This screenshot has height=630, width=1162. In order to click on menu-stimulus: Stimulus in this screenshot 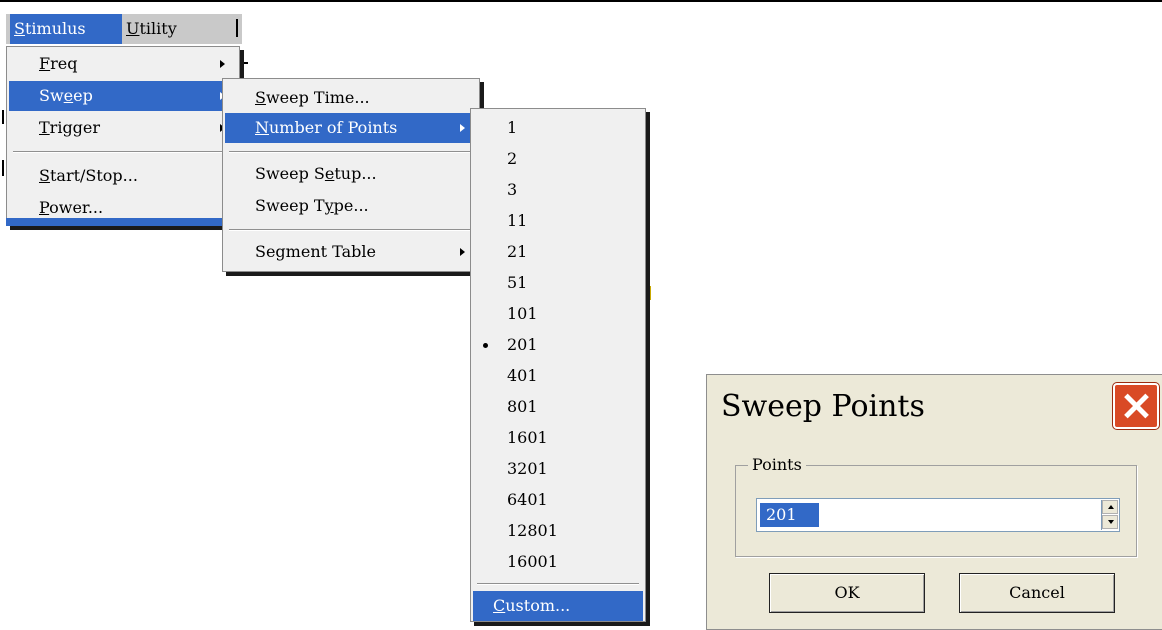, I will do `click(66, 29)`.